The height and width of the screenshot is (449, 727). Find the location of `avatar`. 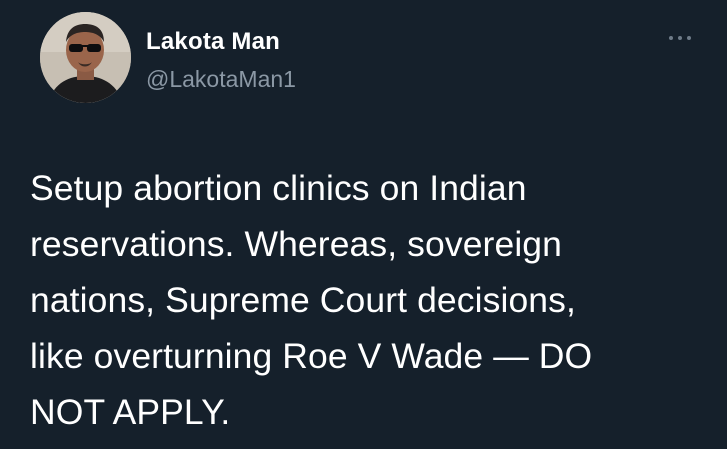

avatar is located at coordinates (85, 57).